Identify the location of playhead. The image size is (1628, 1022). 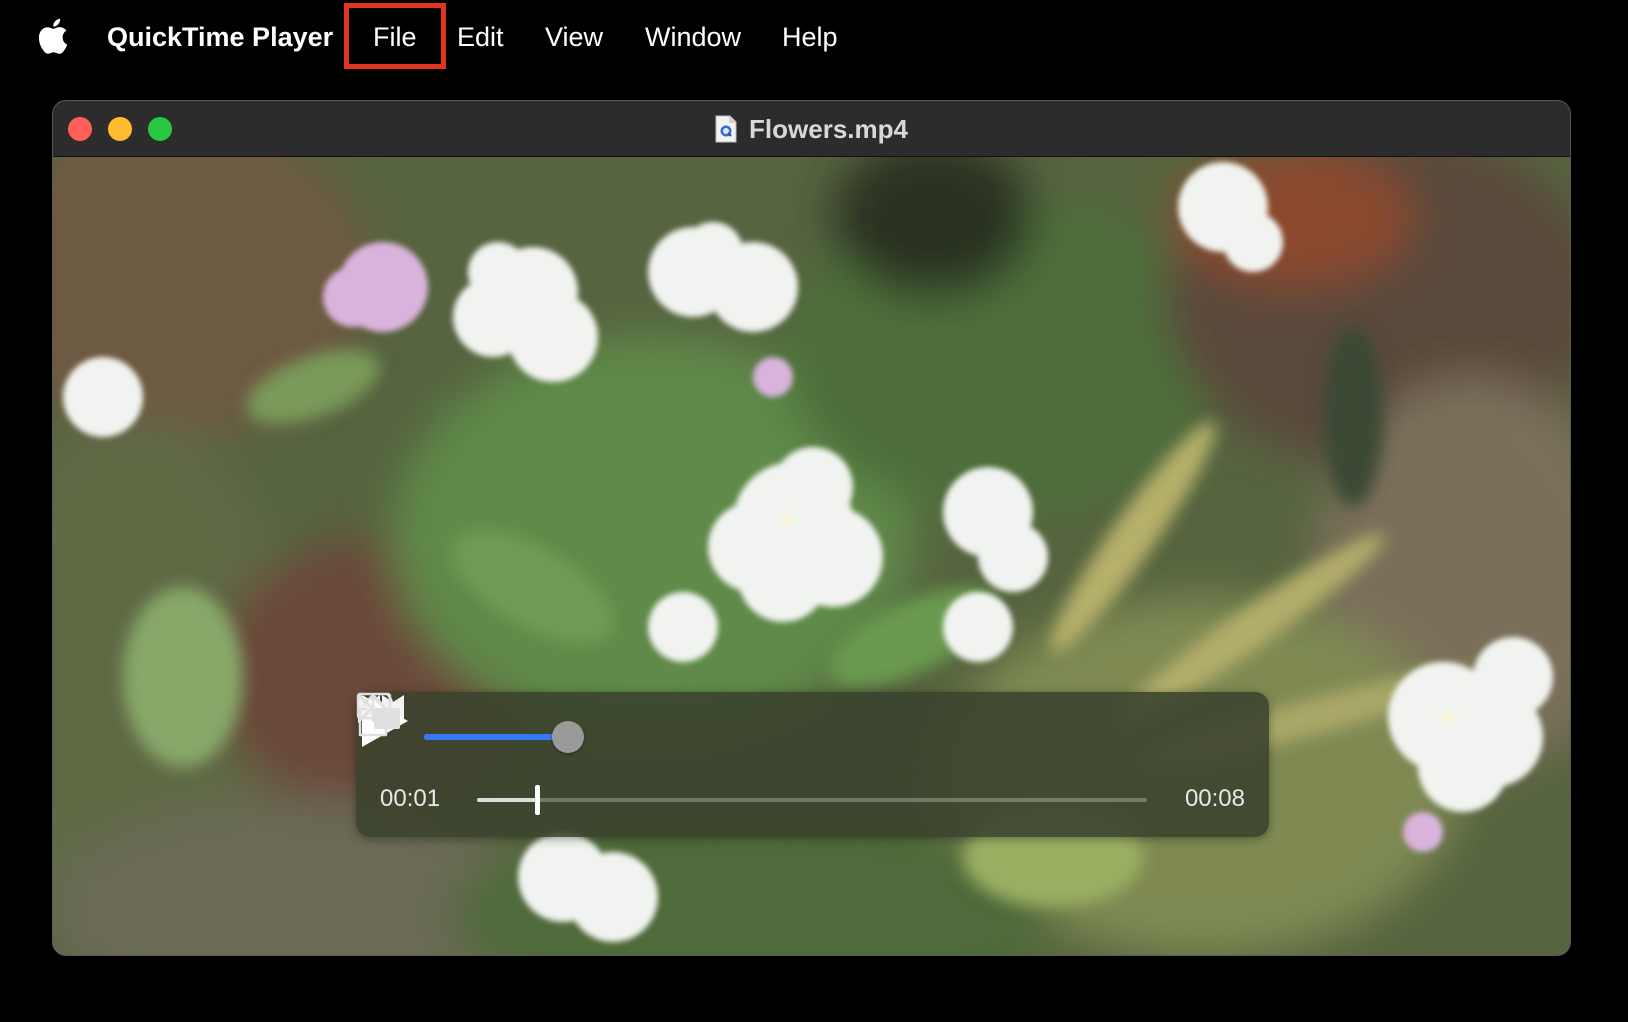
(538, 800).